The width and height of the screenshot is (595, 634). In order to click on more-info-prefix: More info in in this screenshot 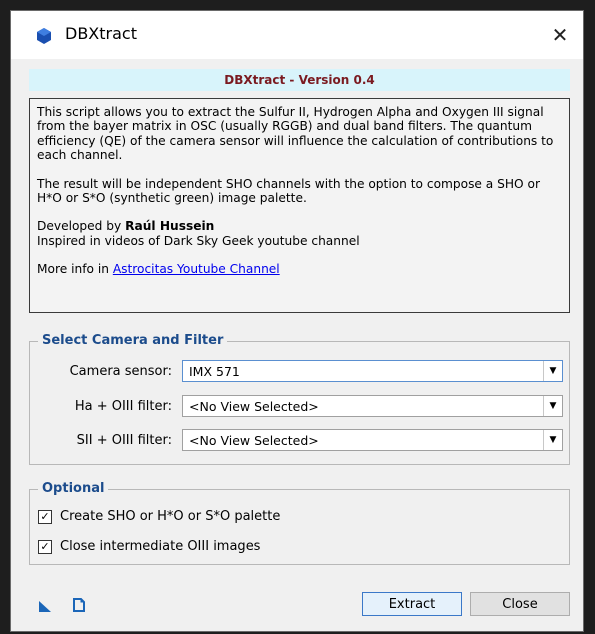, I will do `click(75, 269)`.